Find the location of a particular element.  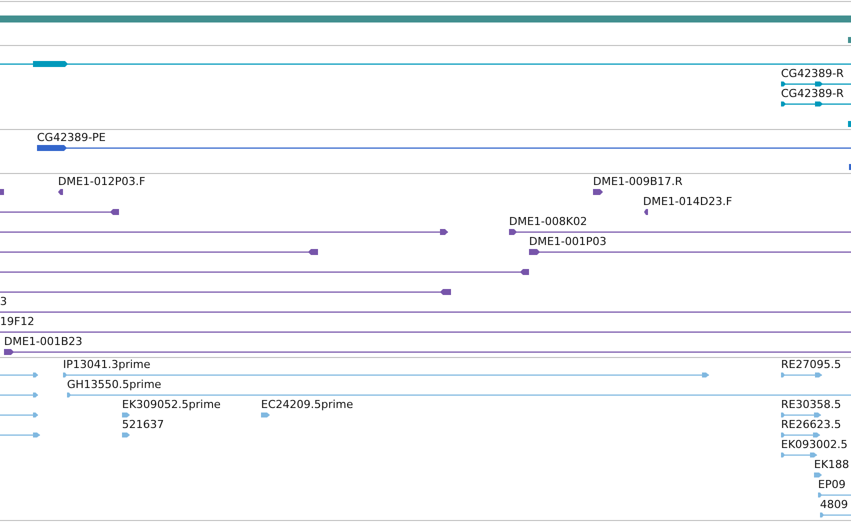

feature-label: DME1-009B17.R is located at coordinates (638, 181).